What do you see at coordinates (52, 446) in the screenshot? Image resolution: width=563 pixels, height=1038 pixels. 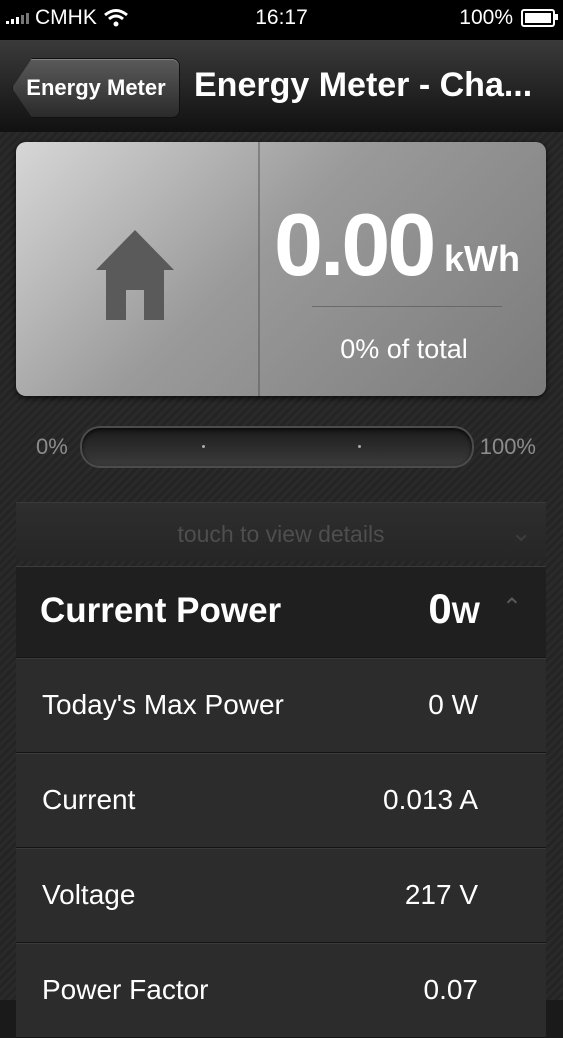 I see `progress-min-label: 0%` at bounding box center [52, 446].